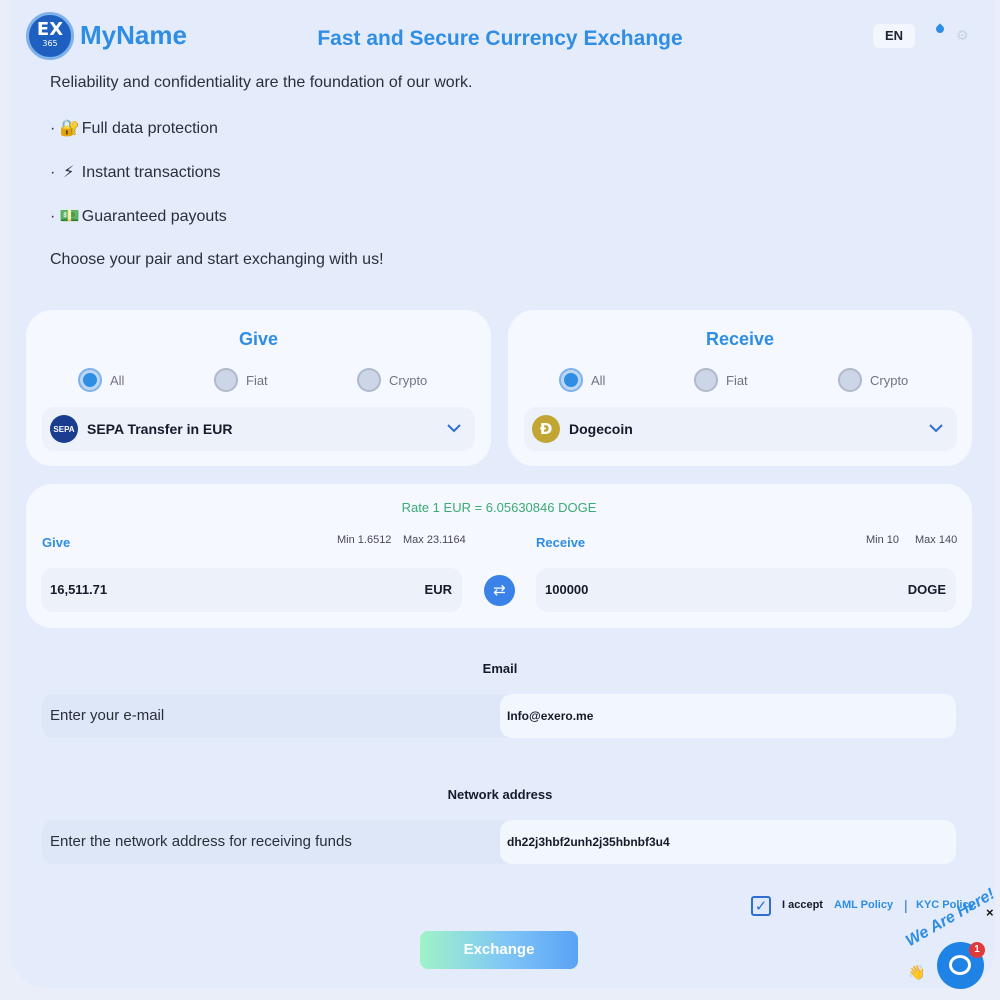 This screenshot has width=1000, height=1000. What do you see at coordinates (251, 590) in the screenshot?
I see `give-amount-input: 16,511.71 EUR` at bounding box center [251, 590].